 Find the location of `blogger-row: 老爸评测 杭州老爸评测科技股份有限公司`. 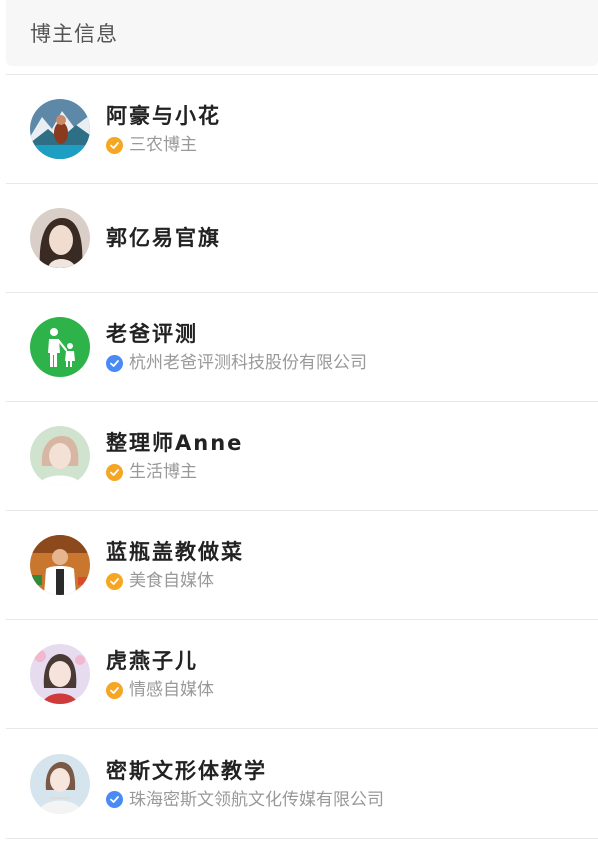

blogger-row: 老爸评测 杭州老爸评测科技股份有限公司 is located at coordinates (302, 346).